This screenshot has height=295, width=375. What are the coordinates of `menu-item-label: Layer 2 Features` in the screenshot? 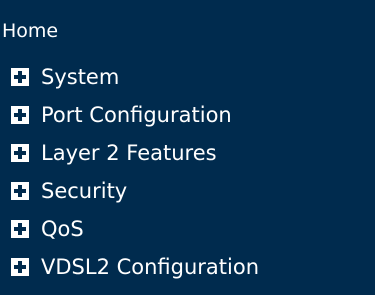 It's located at (129, 153).